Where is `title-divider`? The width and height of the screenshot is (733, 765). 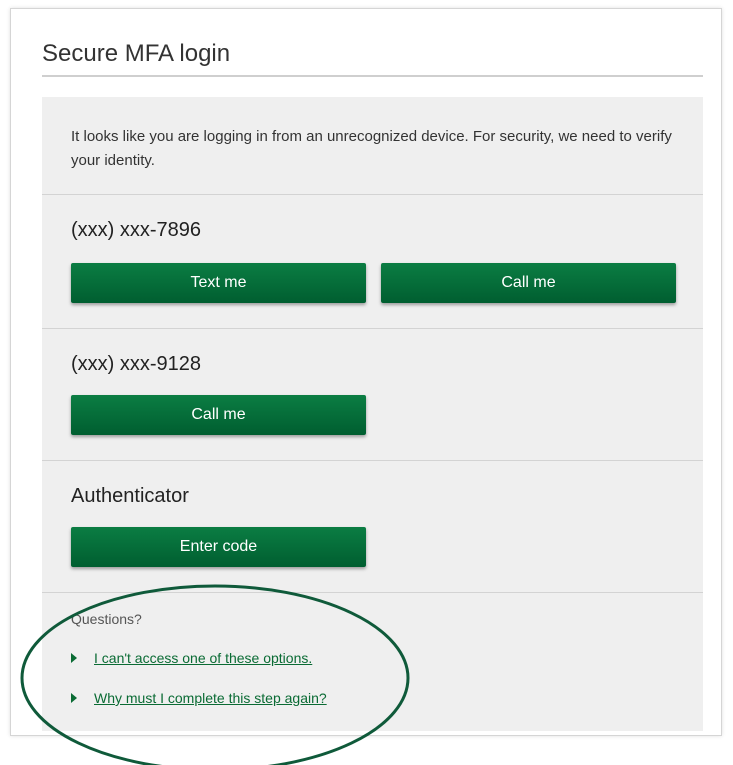 title-divider is located at coordinates (372, 76).